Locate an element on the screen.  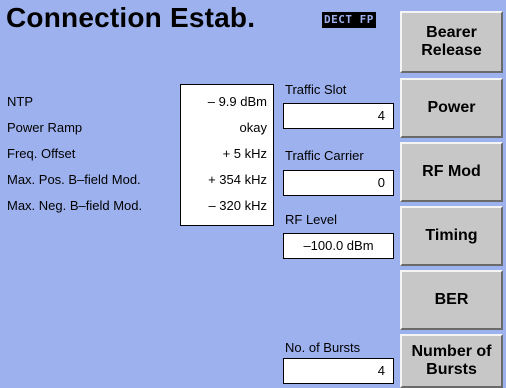
screen-title: Connection Estab. is located at coordinates (131, 17).